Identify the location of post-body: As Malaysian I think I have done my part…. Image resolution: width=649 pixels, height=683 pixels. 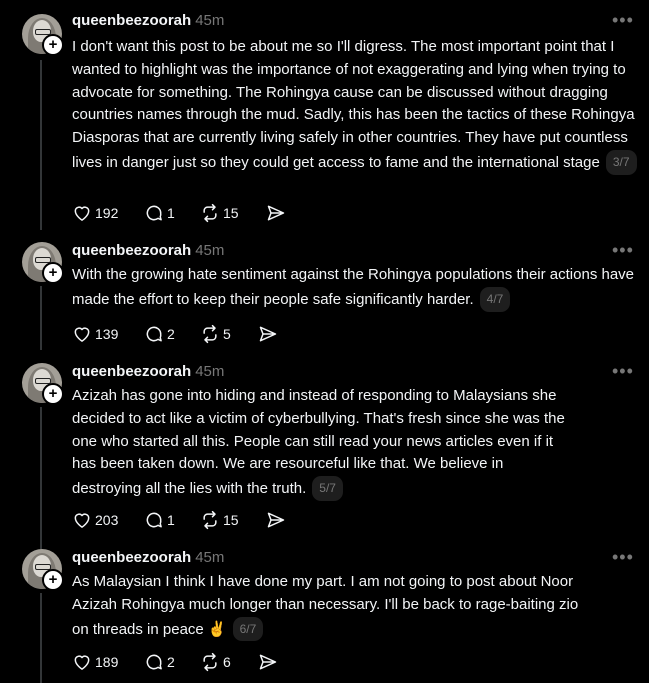
(325, 605).